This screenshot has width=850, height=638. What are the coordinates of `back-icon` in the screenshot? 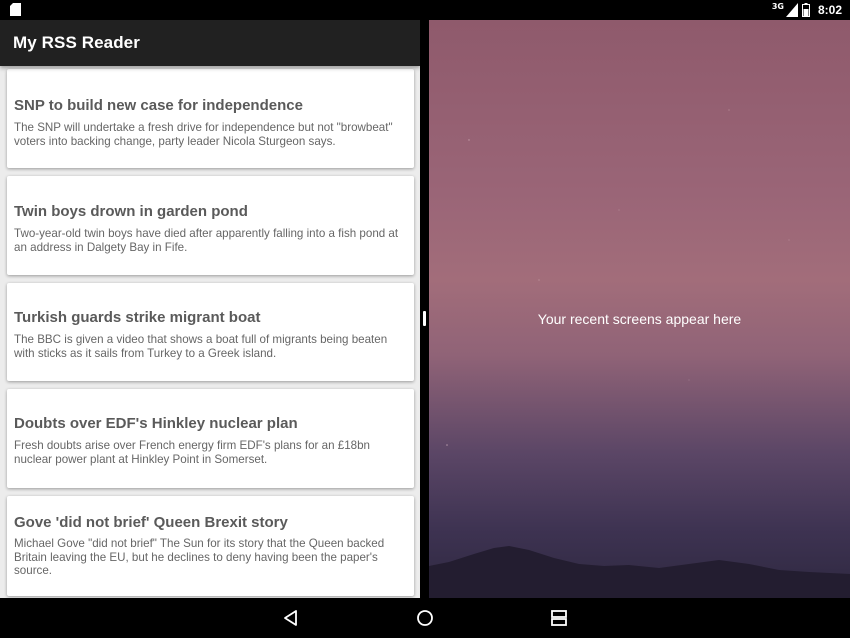 It's located at (291, 618).